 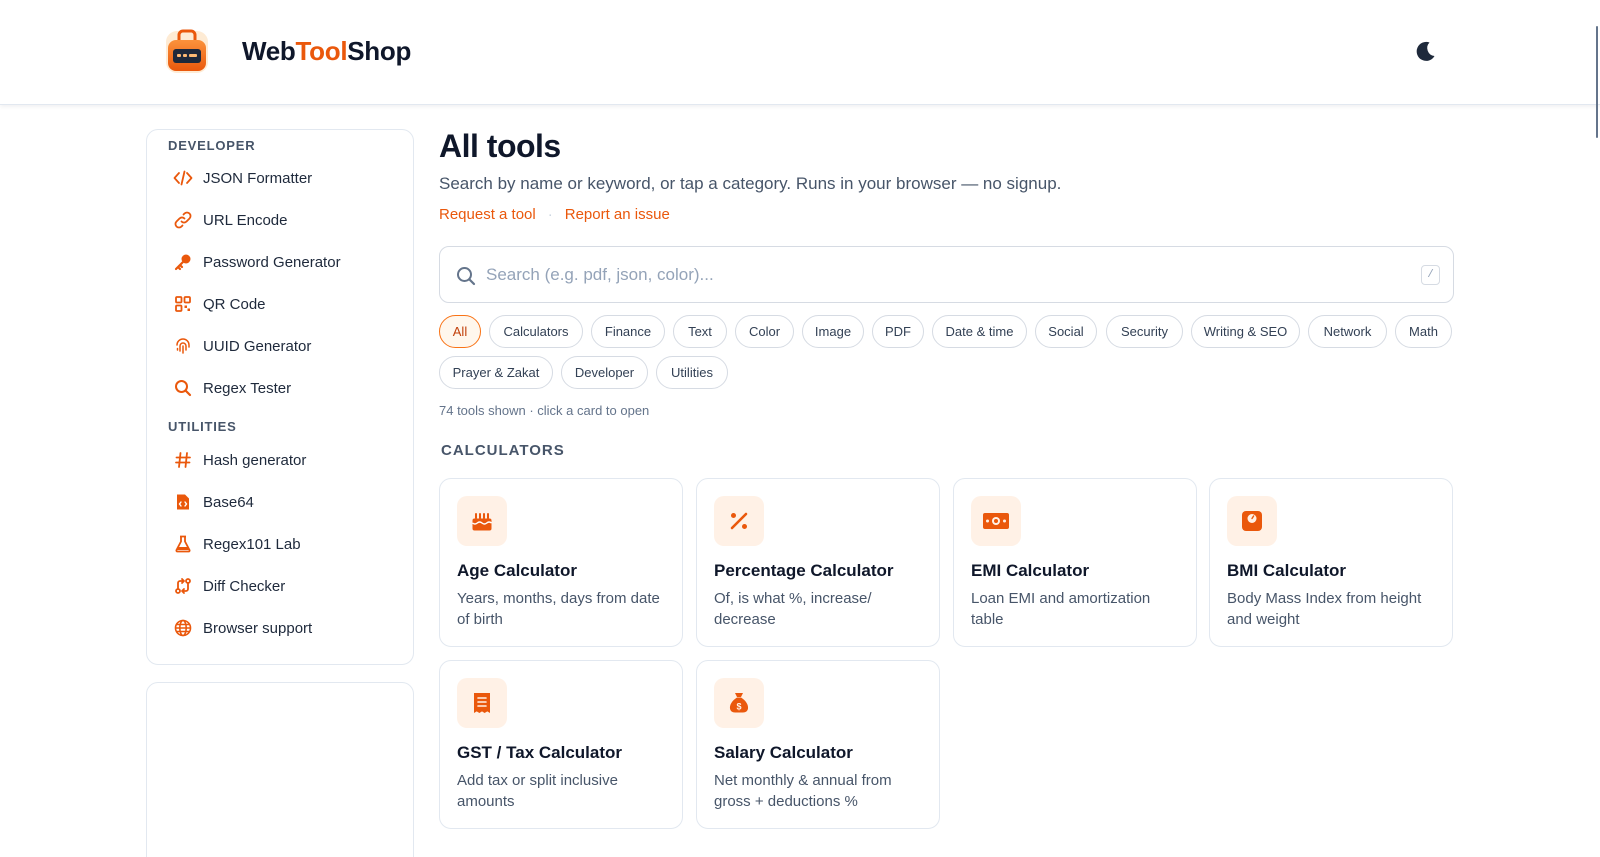 What do you see at coordinates (228, 502) in the screenshot?
I see `sidebar-item-label: Base64` at bounding box center [228, 502].